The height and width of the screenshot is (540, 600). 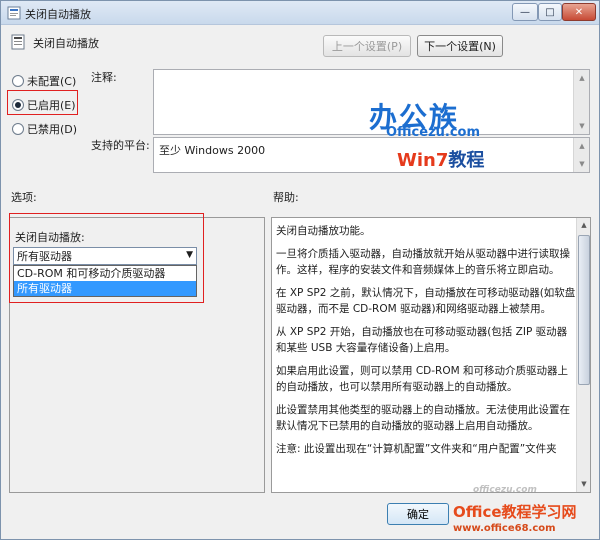 I want to click on highlight-frame-options, so click(x=106, y=258).